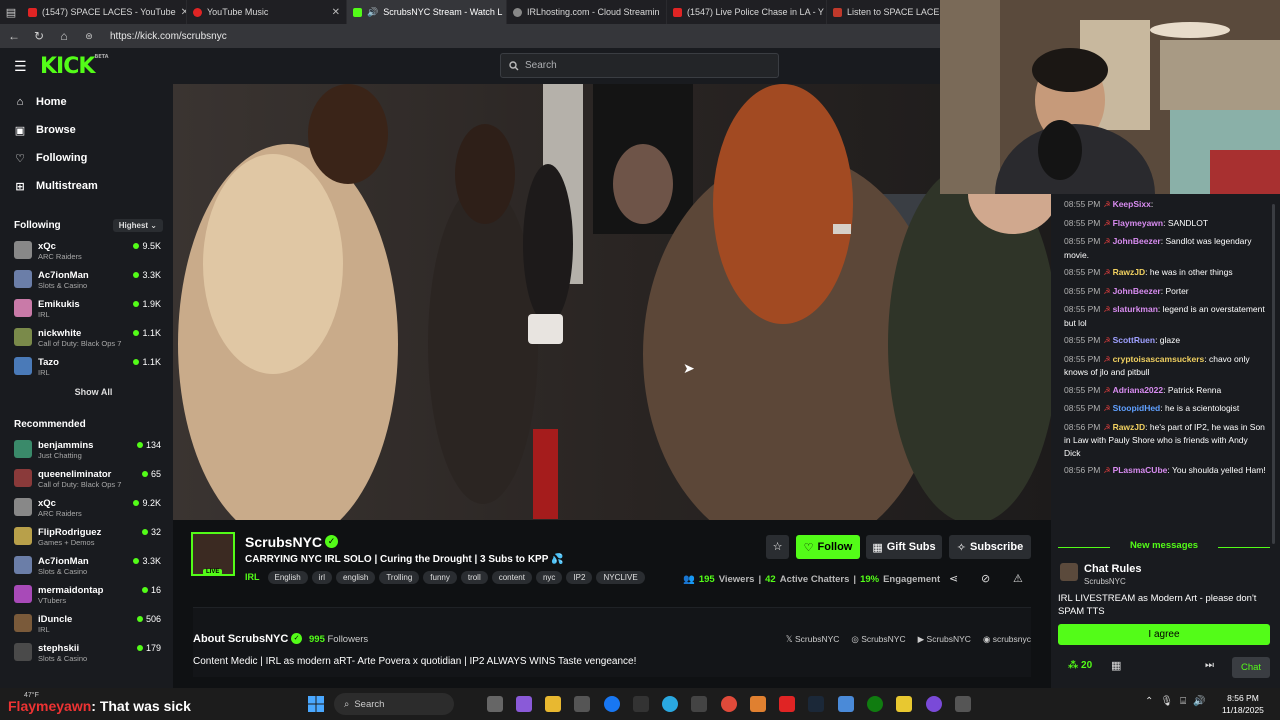 This screenshot has width=1280, height=720. I want to click on kick-logo: KICKBETA, so click(74, 66).